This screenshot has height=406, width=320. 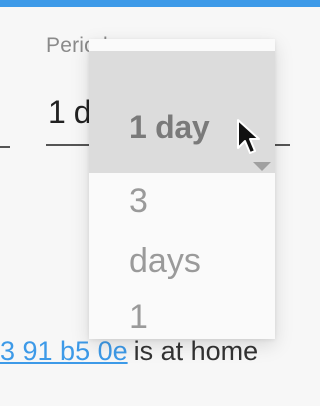 I want to click on device-link: 3 91 b5 0e, so click(x=64, y=351).